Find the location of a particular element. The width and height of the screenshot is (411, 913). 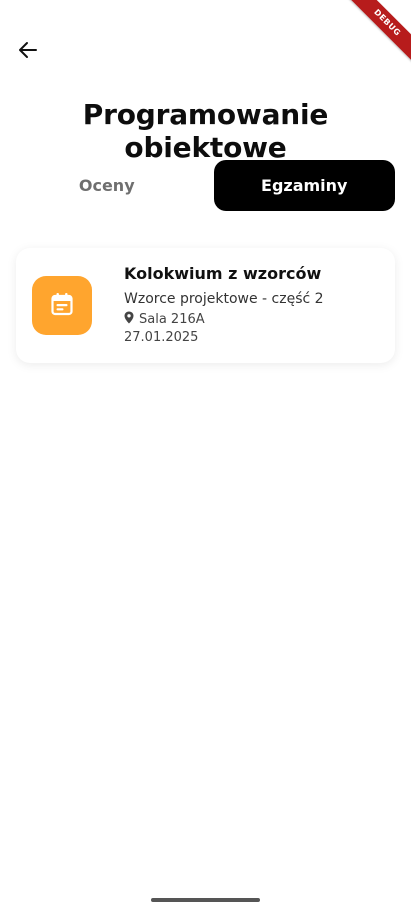

tab-egzaminy: Egzaminy is located at coordinates (304, 185).